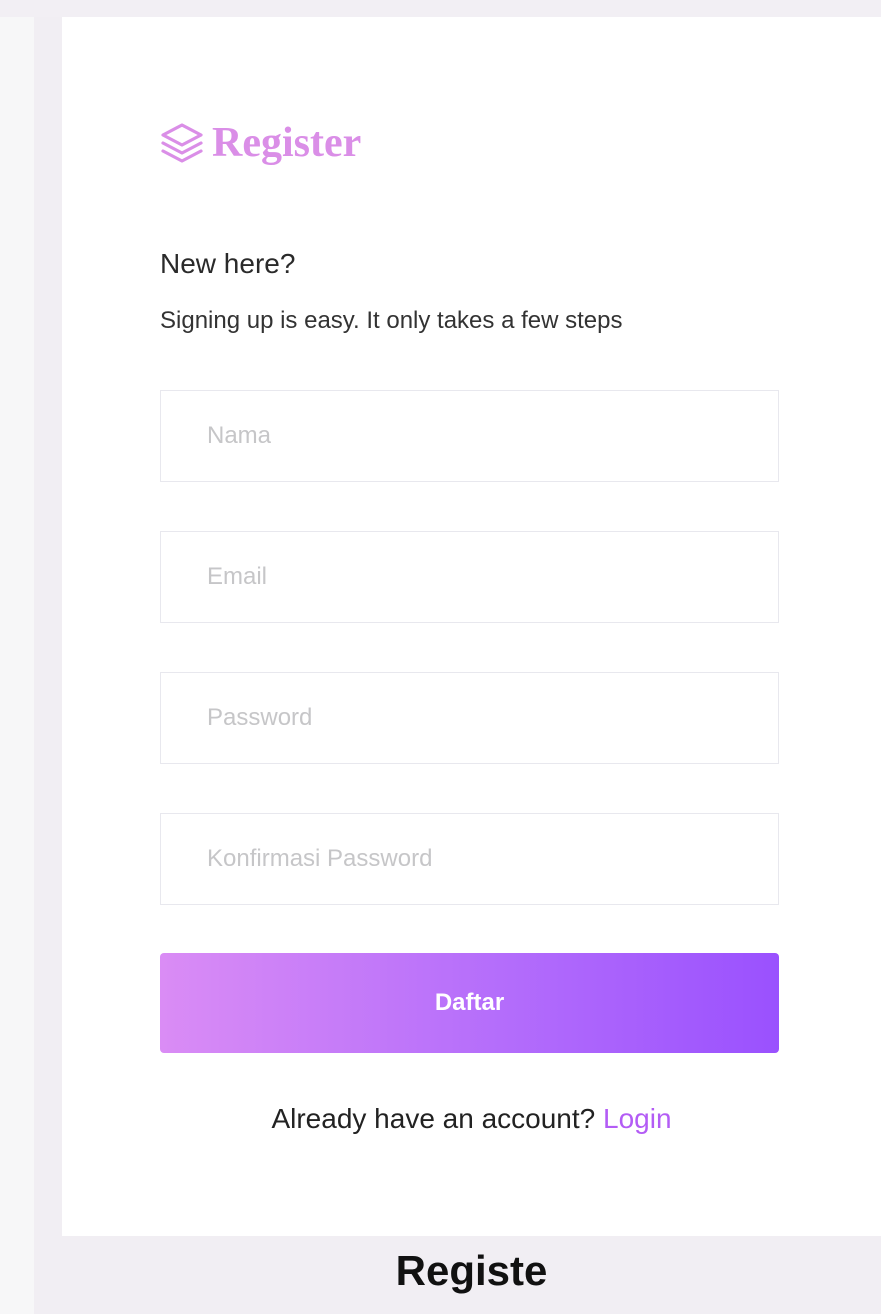 The image size is (881, 1314). Describe the element at coordinates (228, 263) in the screenshot. I see `form-heading: New here?` at that location.